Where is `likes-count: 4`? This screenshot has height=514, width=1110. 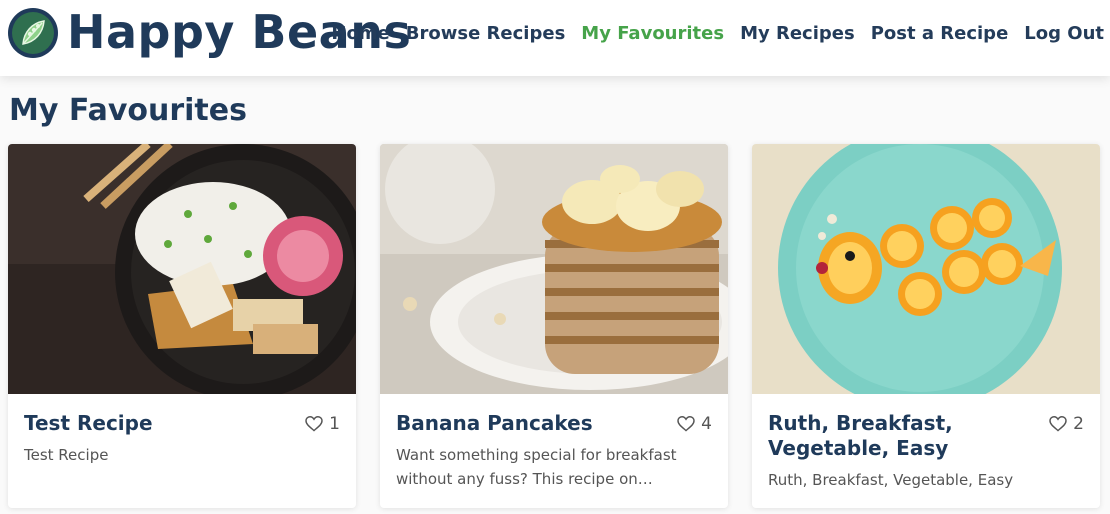 likes-count: 4 is located at coordinates (706, 424).